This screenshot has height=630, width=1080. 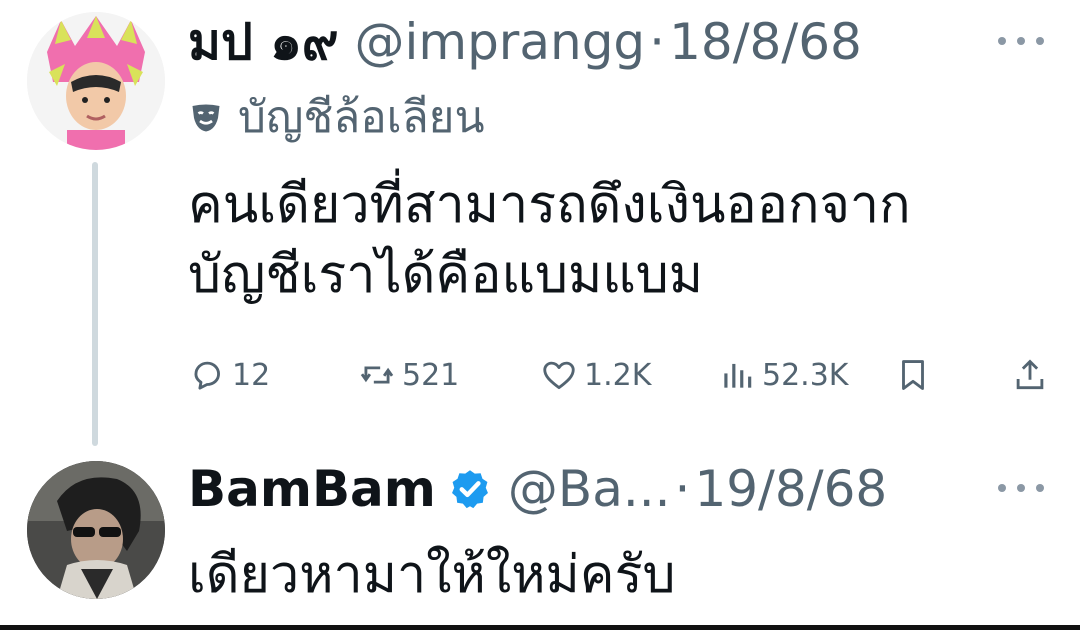 I want to click on tweet-text-line: คนเดียวที่สามารถดึงเงินออกจาก, so click(x=549, y=205).